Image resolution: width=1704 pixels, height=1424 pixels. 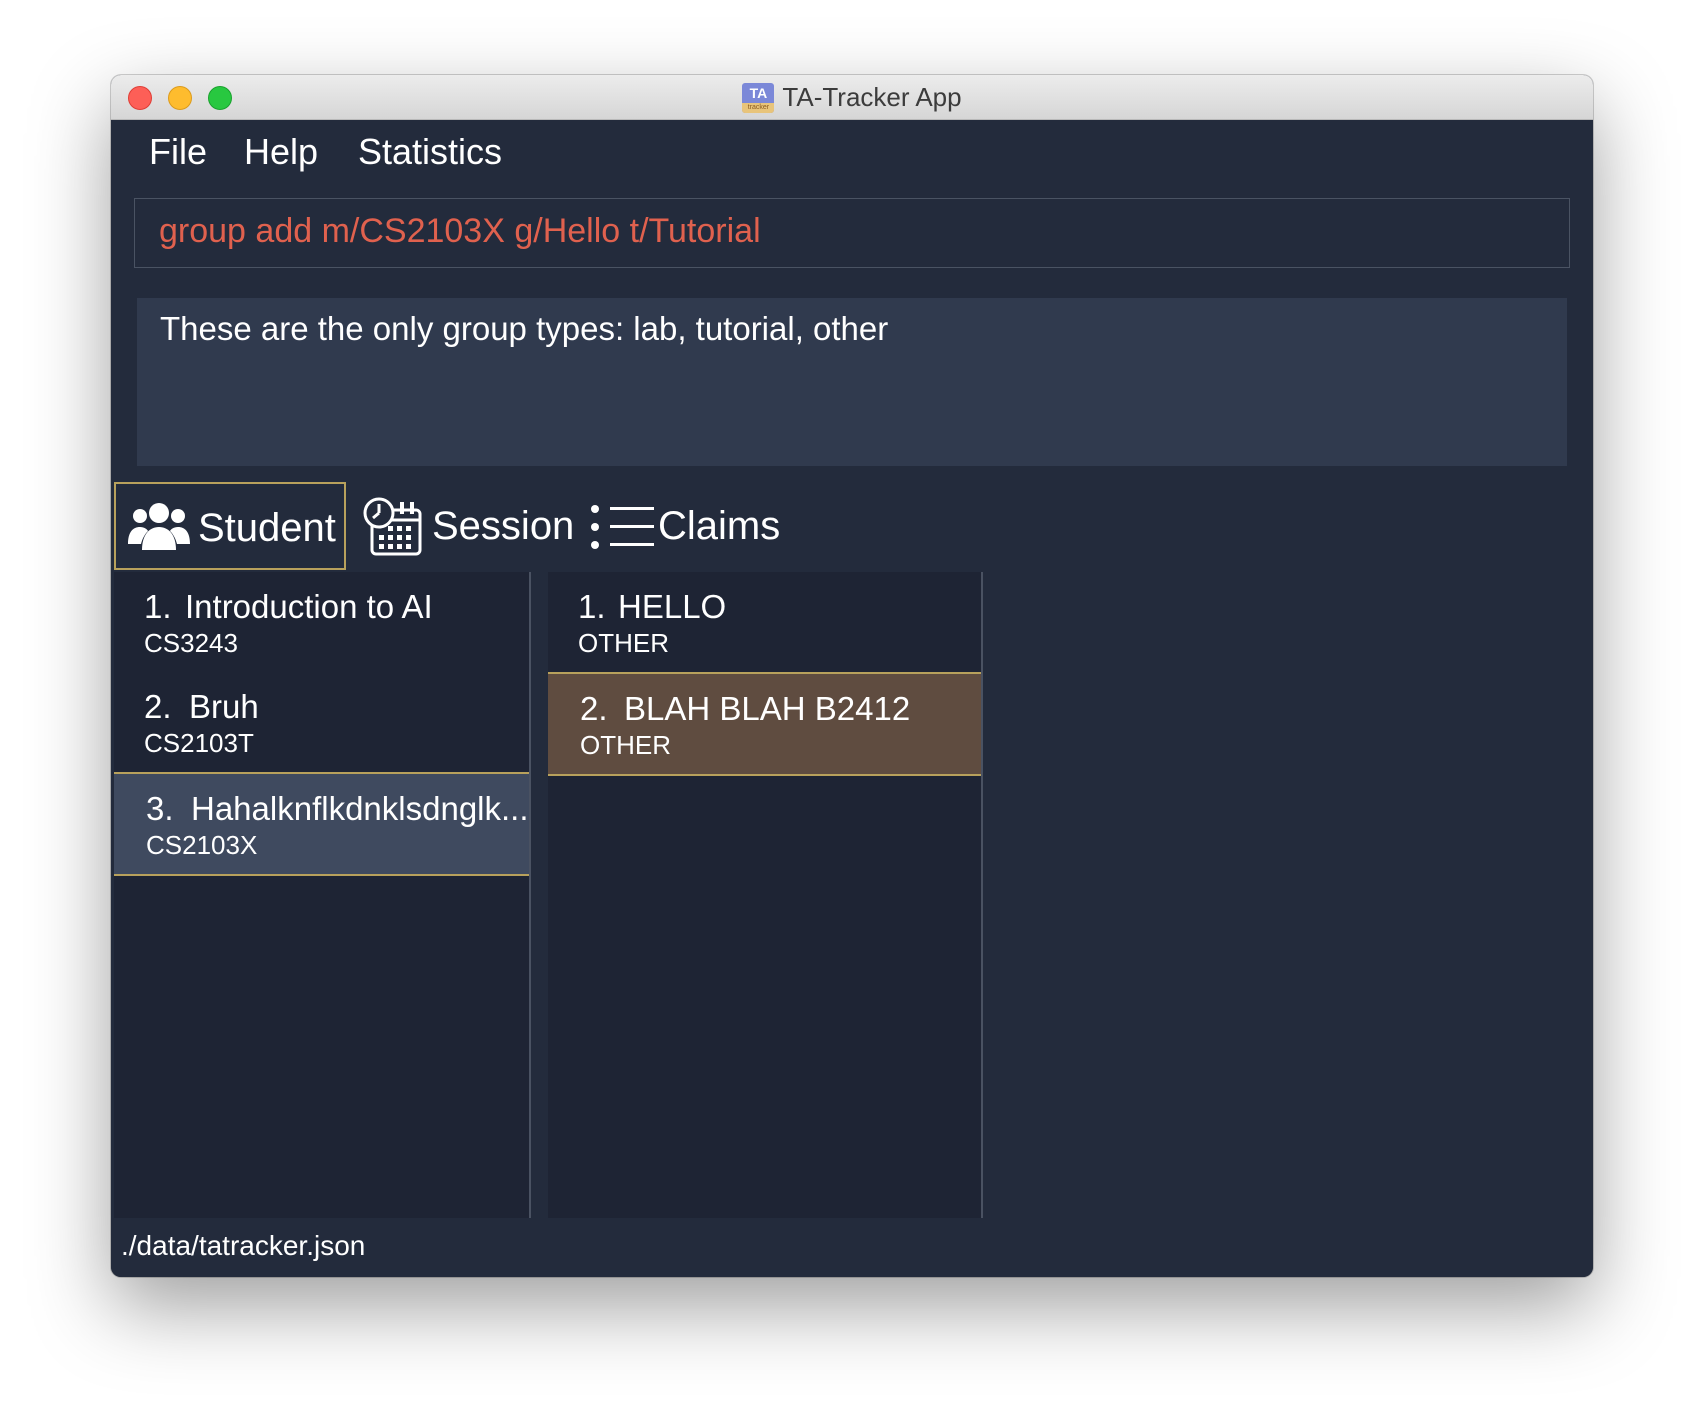 What do you see at coordinates (852, 152) in the screenshot?
I see `menu-bar: File Help Statistics` at bounding box center [852, 152].